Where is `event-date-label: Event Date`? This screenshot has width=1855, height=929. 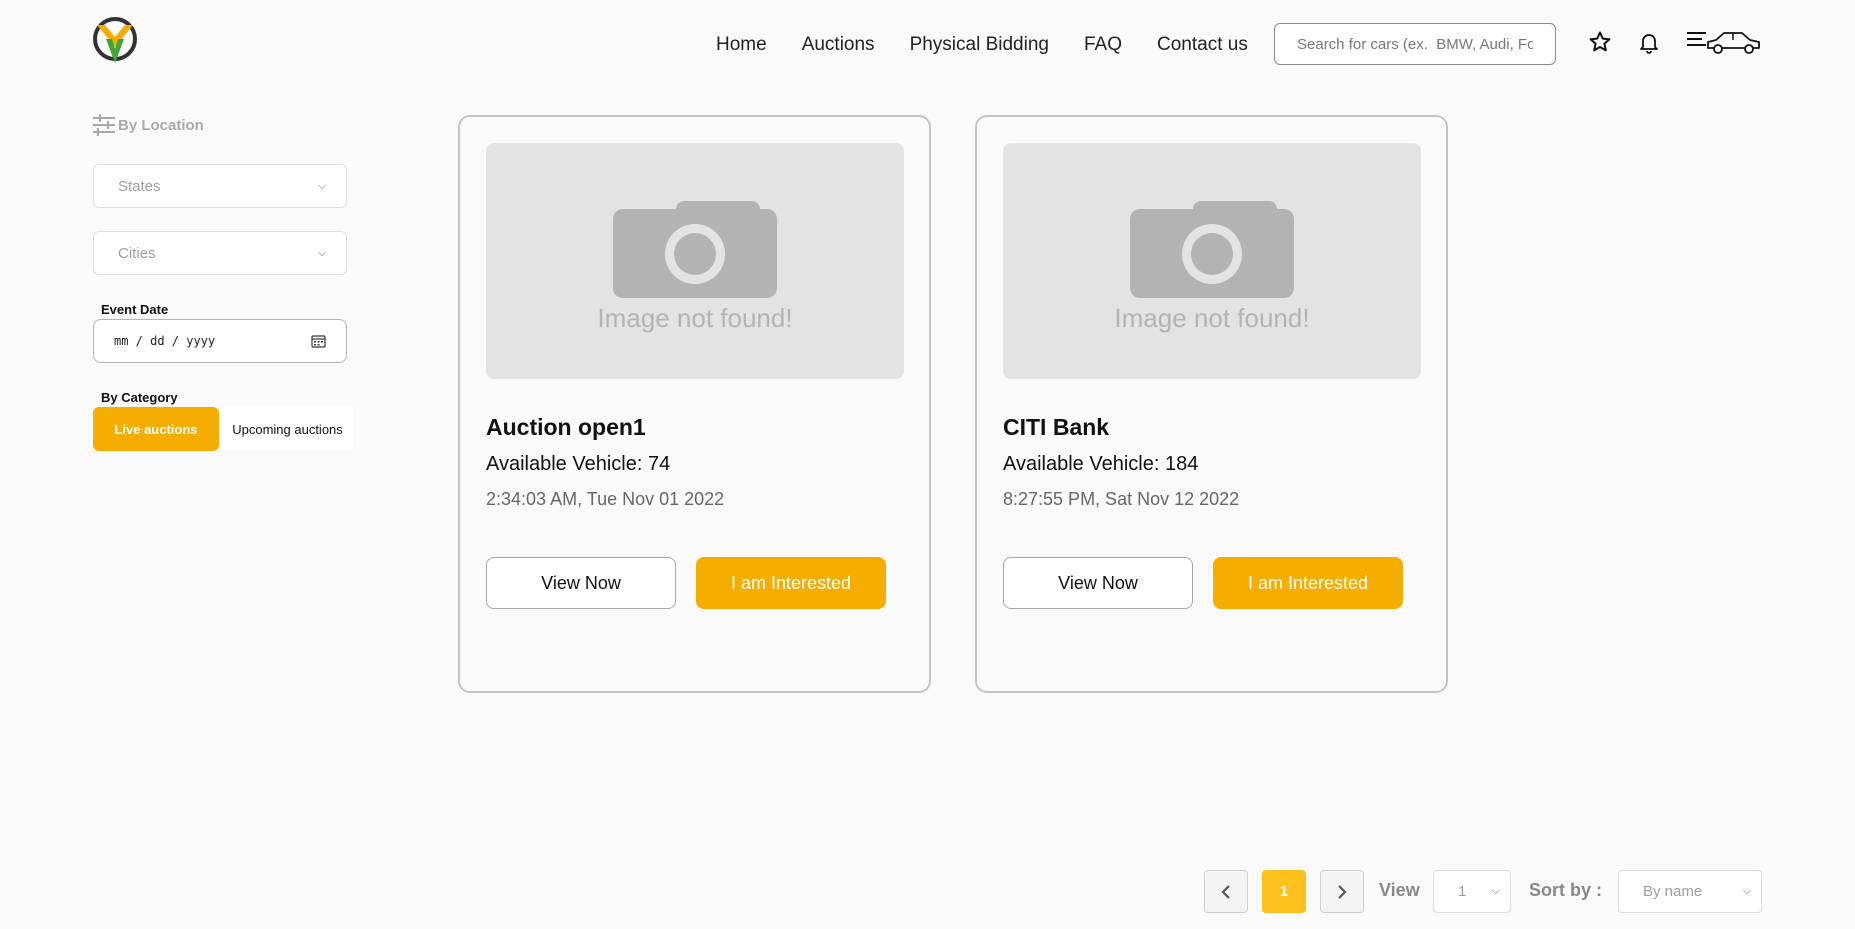 event-date-label: Event Date is located at coordinates (135, 309).